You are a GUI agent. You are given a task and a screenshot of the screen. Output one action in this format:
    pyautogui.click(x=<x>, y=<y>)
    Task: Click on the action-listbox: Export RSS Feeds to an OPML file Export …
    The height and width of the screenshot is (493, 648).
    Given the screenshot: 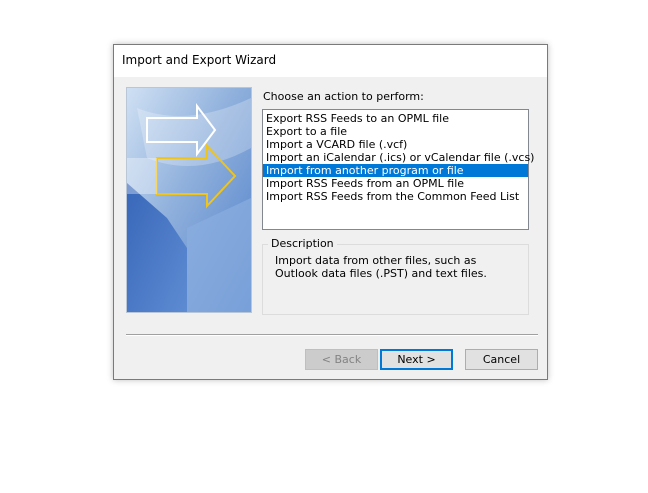 What is the action you would take?
    pyautogui.click(x=398, y=169)
    